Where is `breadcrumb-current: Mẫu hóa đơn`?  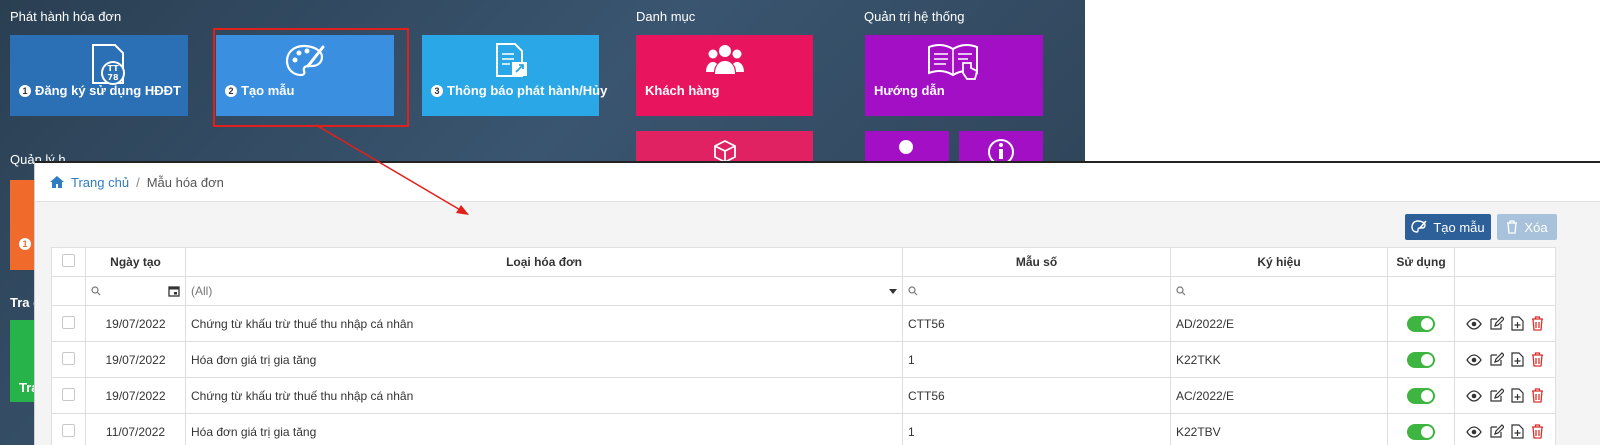 breadcrumb-current: Mẫu hóa đơn is located at coordinates (185, 182).